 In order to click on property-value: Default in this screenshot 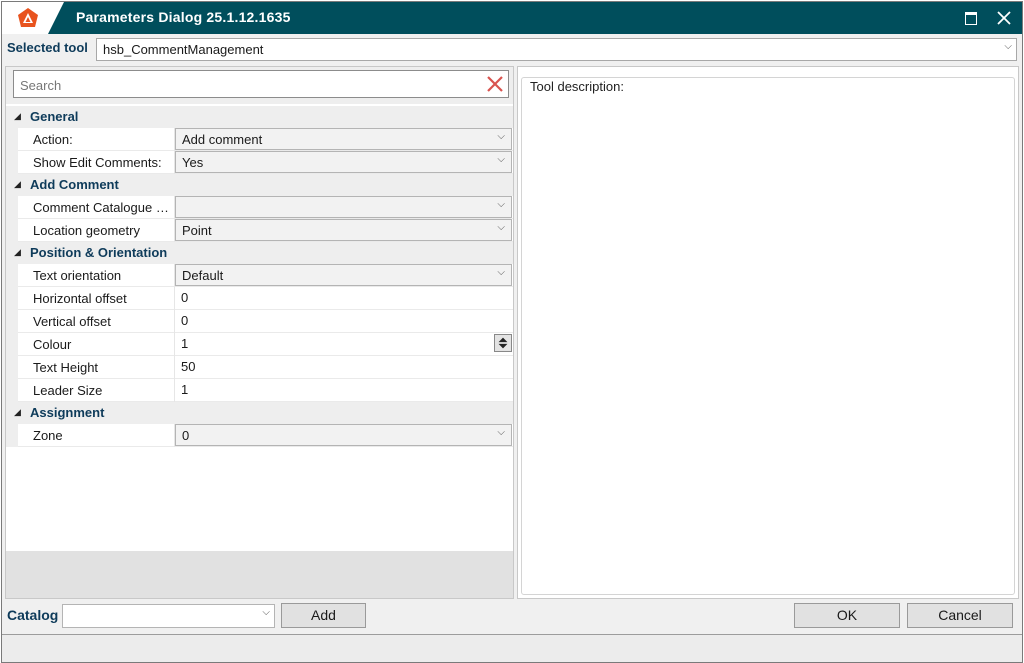, I will do `click(203, 275)`.